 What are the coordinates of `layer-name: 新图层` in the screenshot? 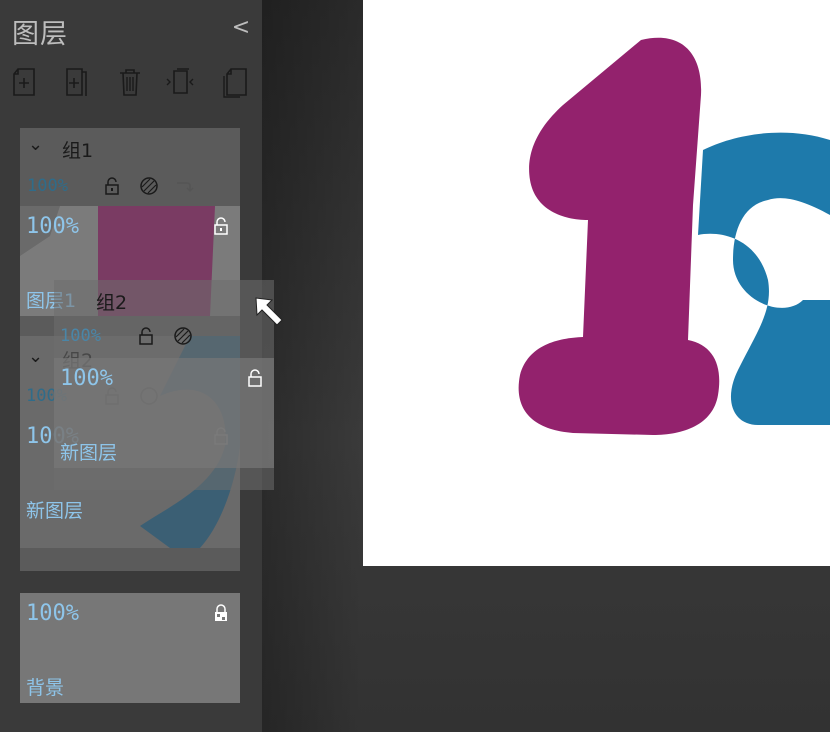 It's located at (55, 511).